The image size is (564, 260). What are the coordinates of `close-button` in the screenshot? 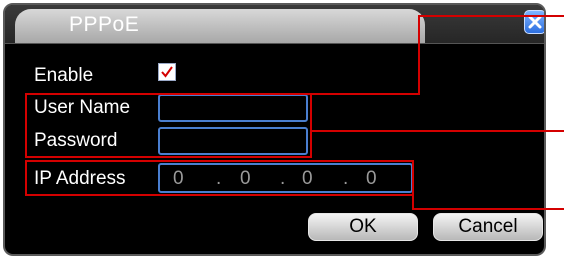 It's located at (534, 22).